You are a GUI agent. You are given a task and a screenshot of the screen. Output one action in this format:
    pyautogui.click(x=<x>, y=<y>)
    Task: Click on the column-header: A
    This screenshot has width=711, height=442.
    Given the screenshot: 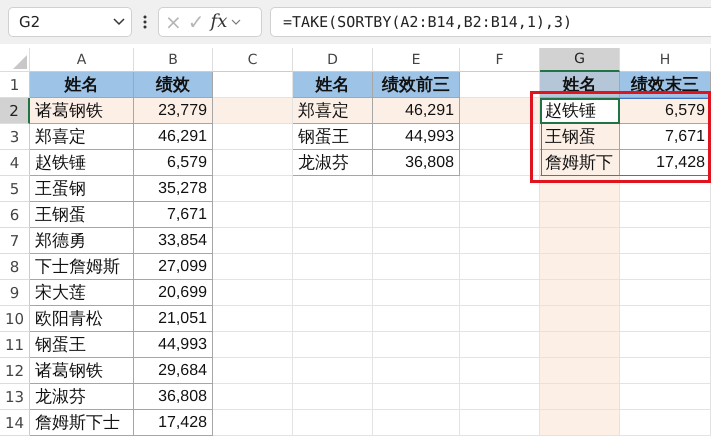 What is the action you would take?
    pyautogui.click(x=82, y=60)
    